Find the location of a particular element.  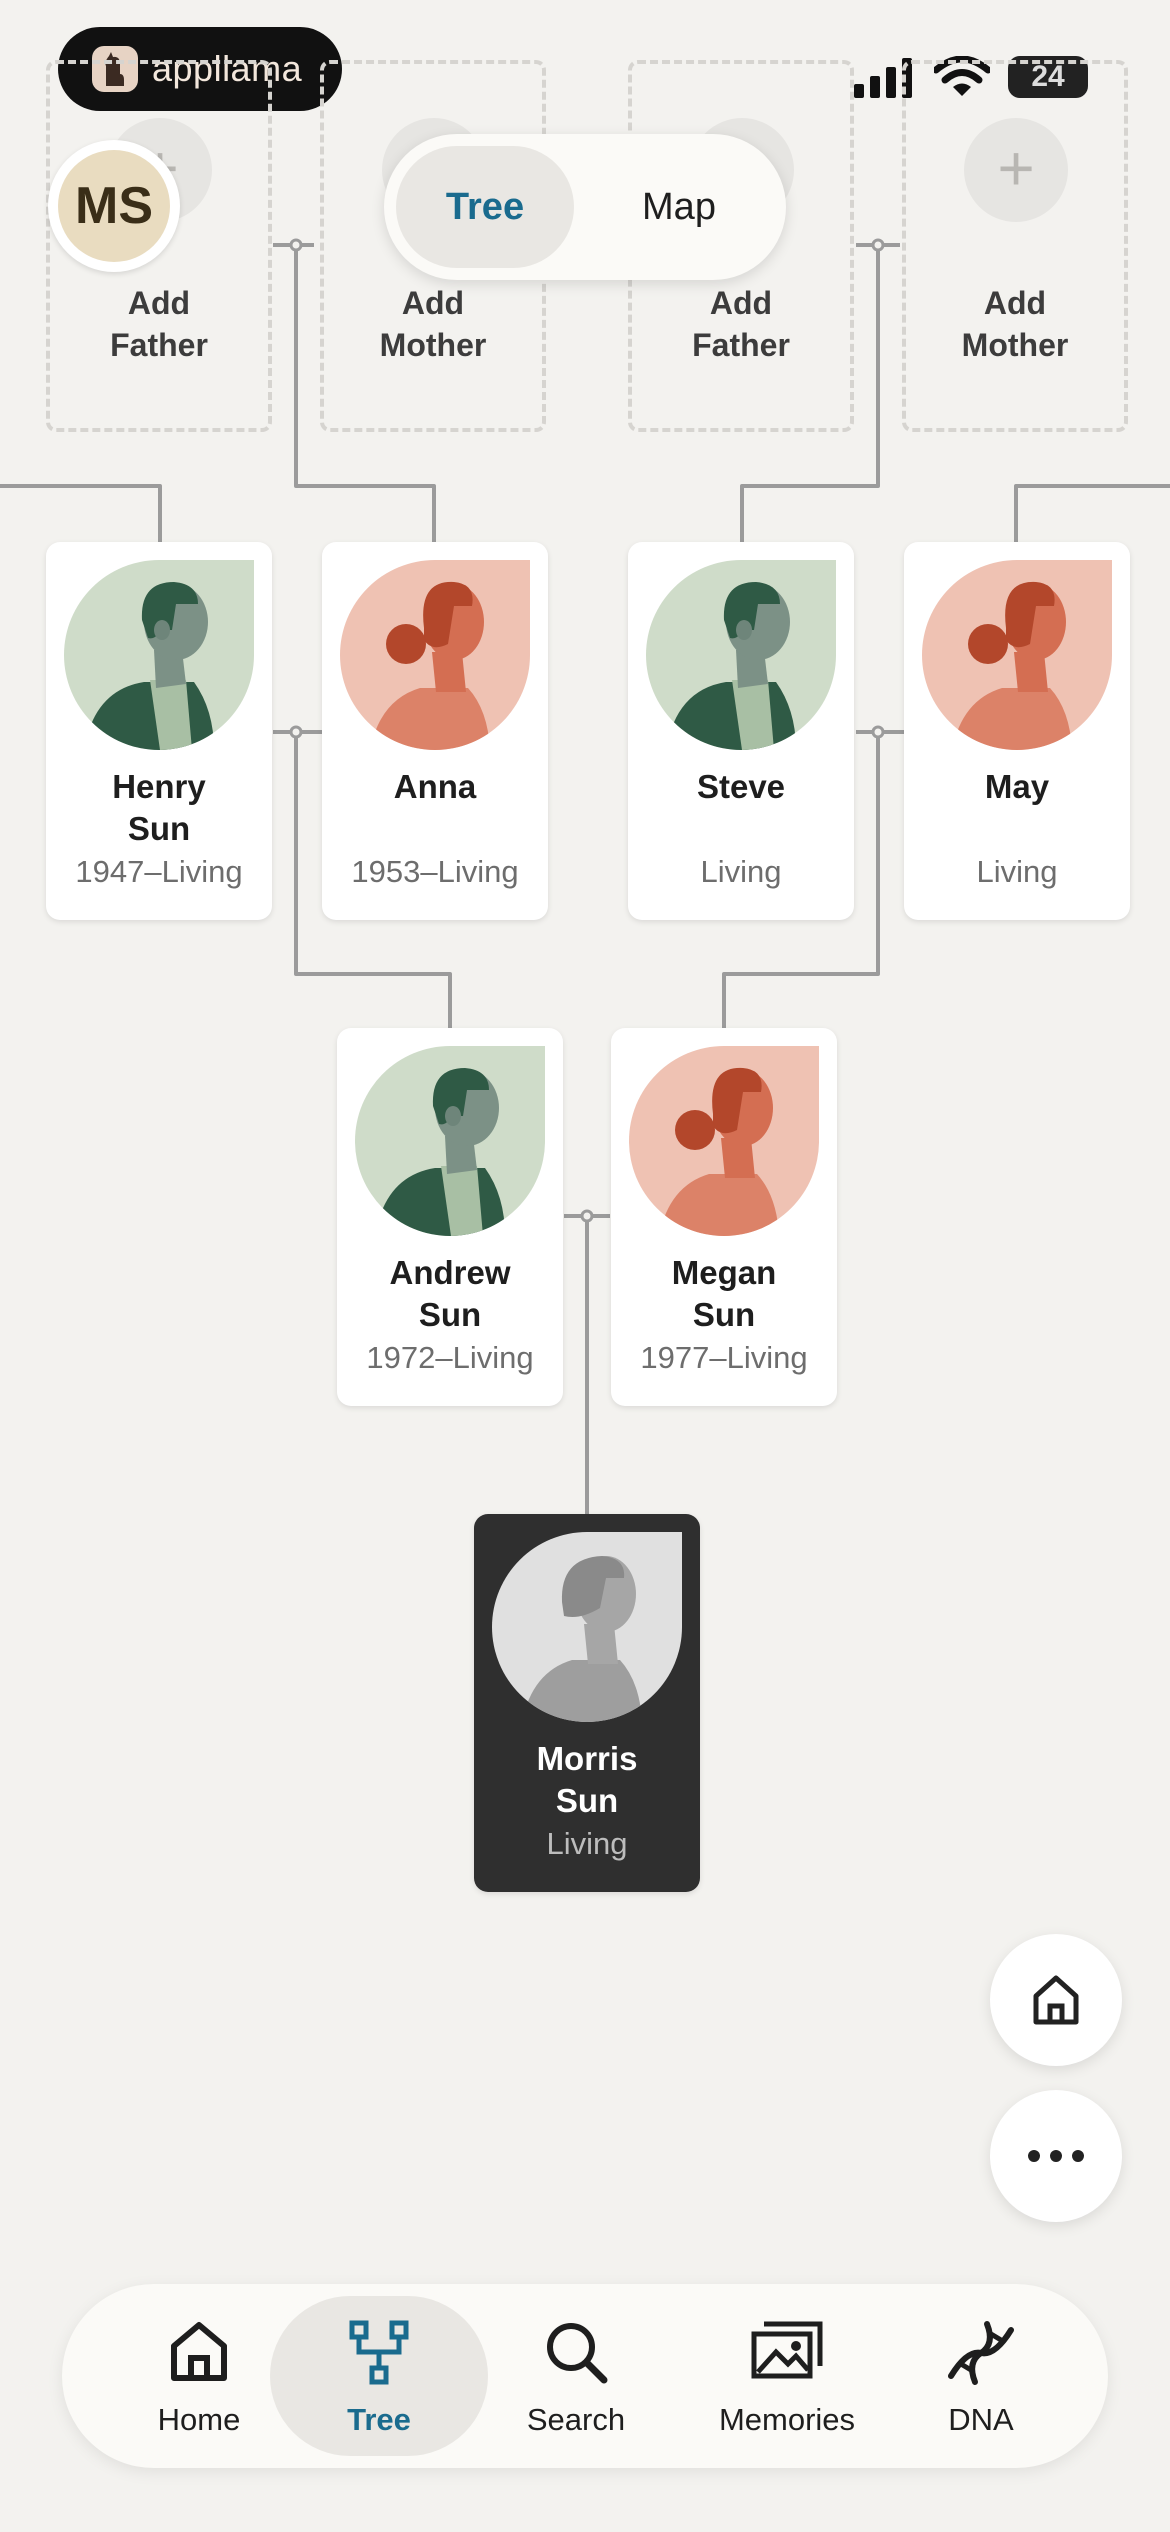

person-card-henry-sun: Henry Sun 1947–Living is located at coordinates (159, 731).